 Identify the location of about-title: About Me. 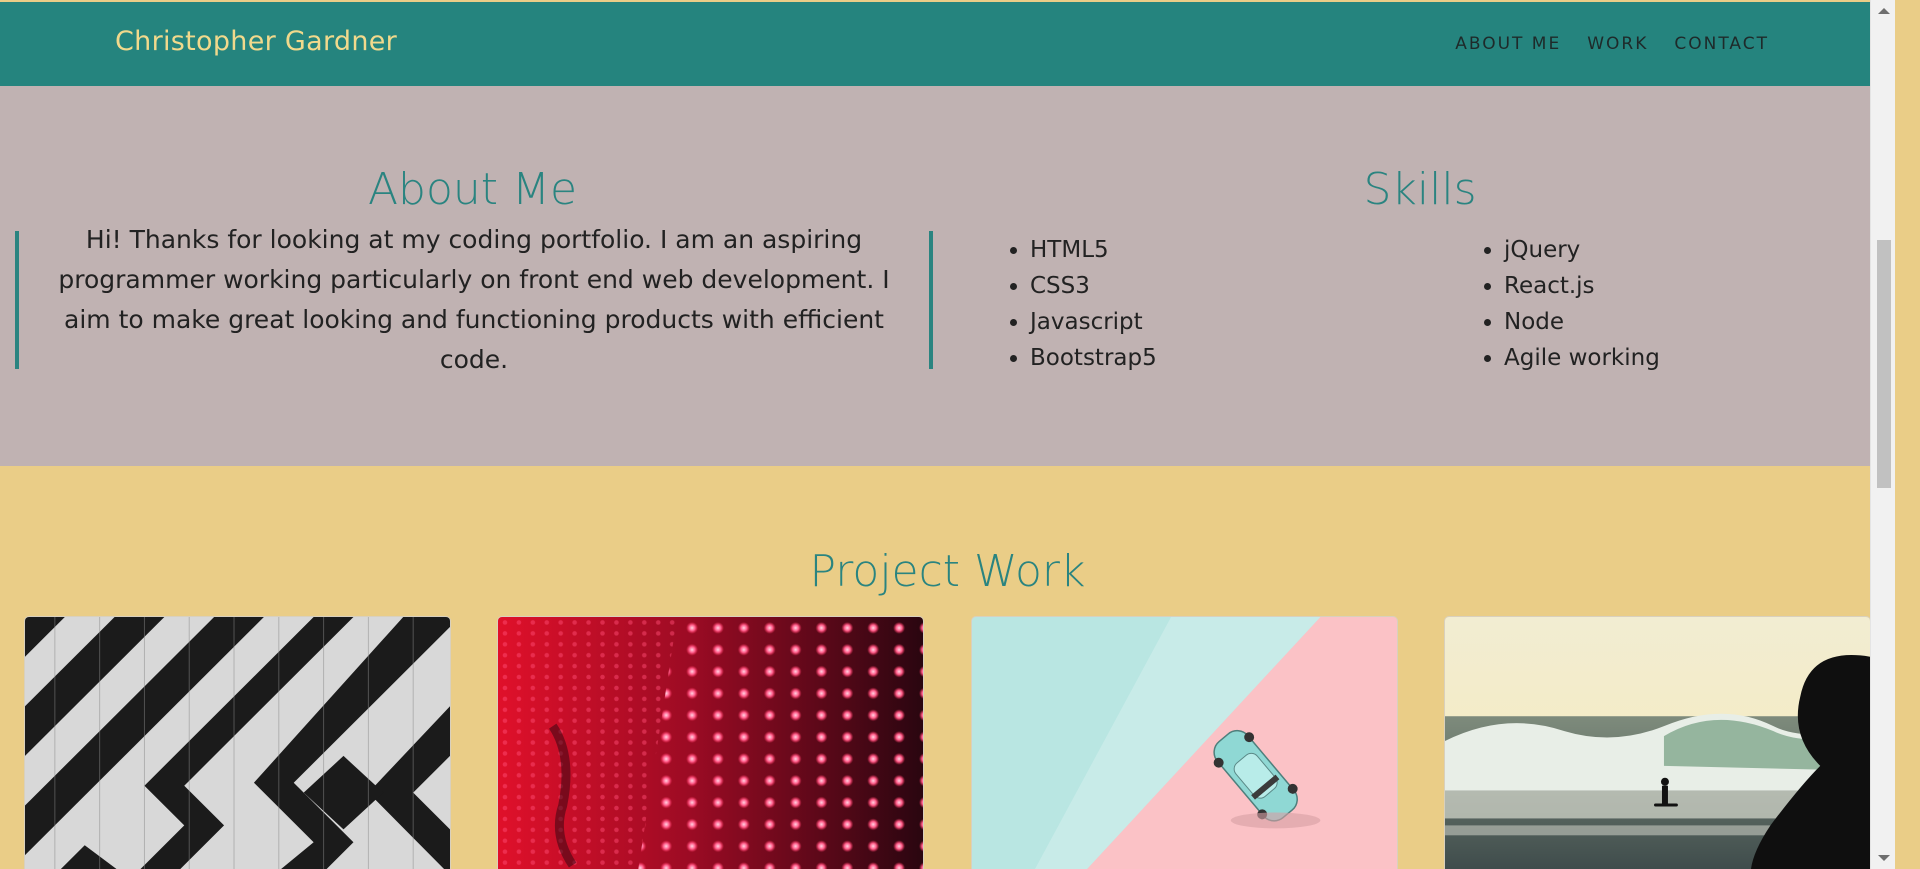
(472, 189).